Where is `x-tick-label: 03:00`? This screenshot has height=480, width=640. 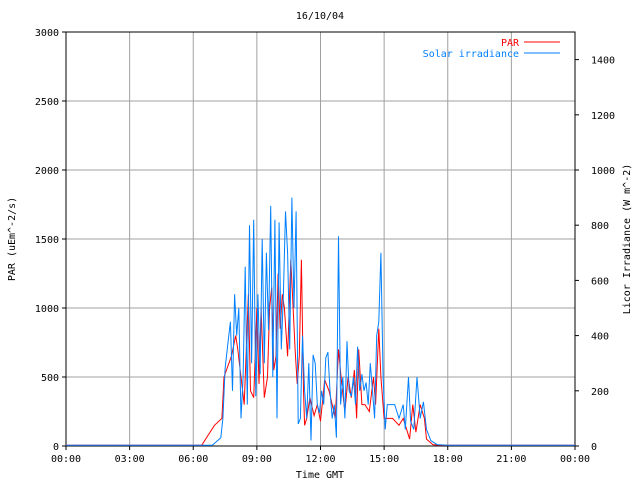
x-tick-label: 03:00 is located at coordinates (130, 459).